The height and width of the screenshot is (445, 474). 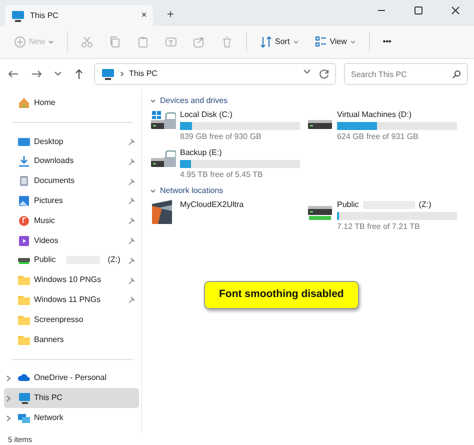 I want to click on copy-icon, so click(x=115, y=42).